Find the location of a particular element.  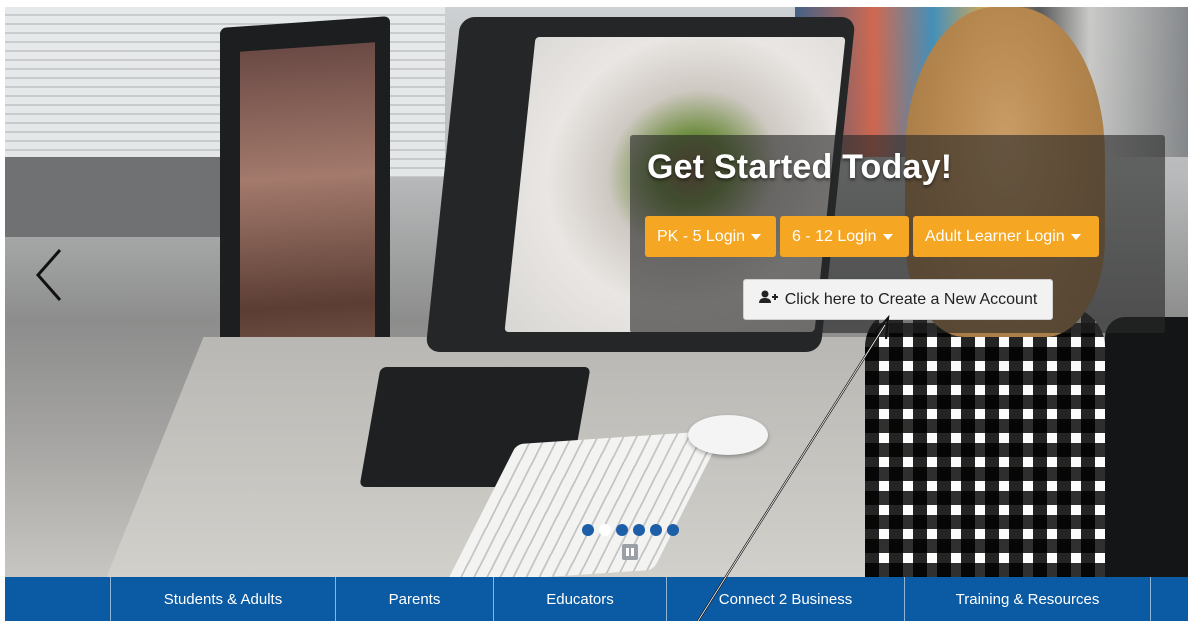

carousel-prev-button is located at coordinates (50, 275).